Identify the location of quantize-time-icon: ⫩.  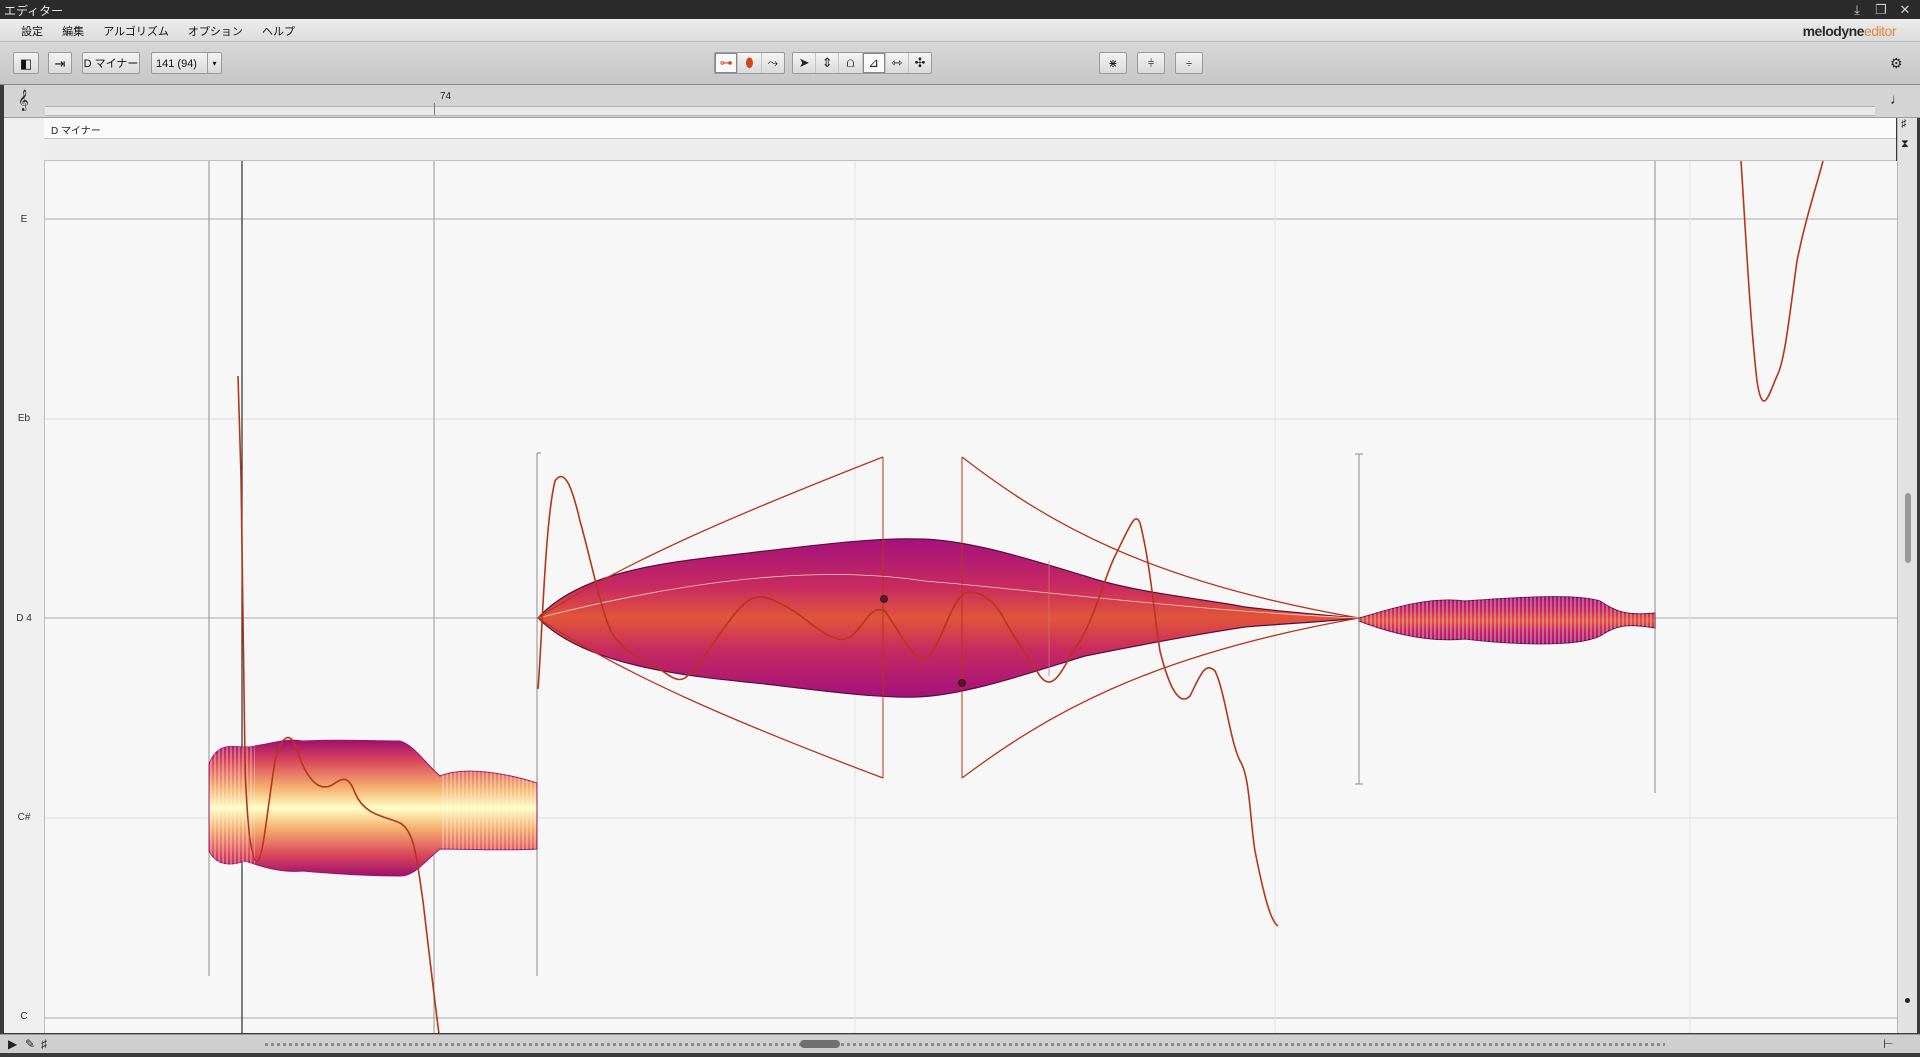
(1151, 64).